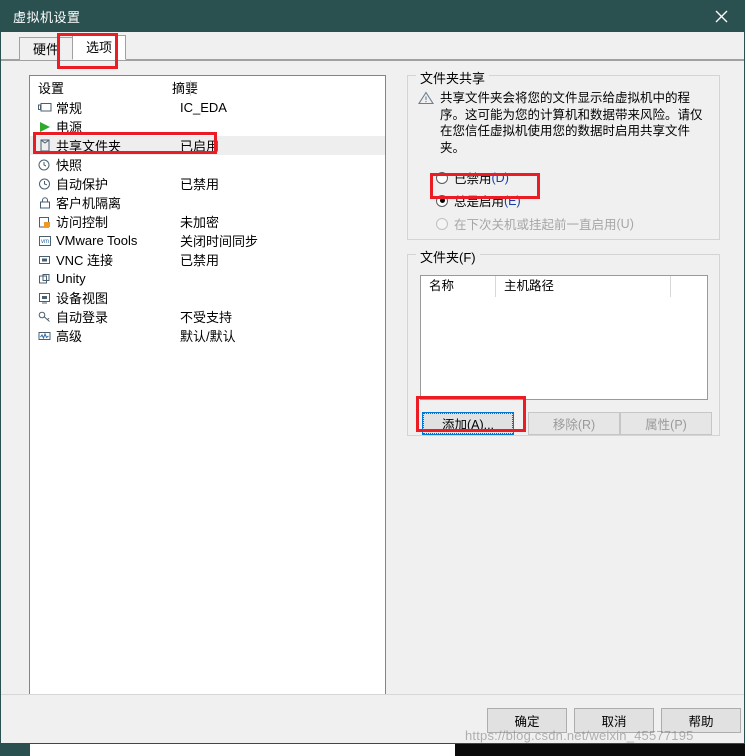 The width and height of the screenshot is (745, 756). I want to click on column-header-settings: 设置, so click(51, 88).